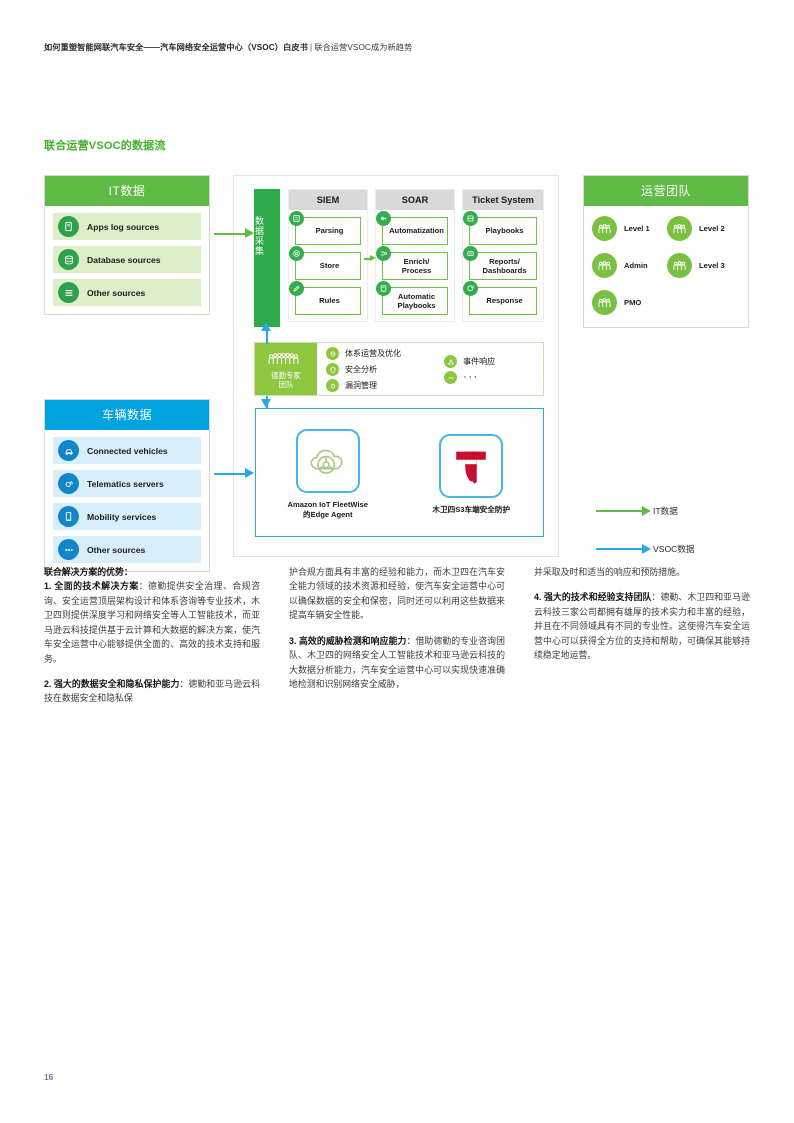 This screenshot has width=794, height=1123. I want to click on page-number: 16, so click(49, 1077).